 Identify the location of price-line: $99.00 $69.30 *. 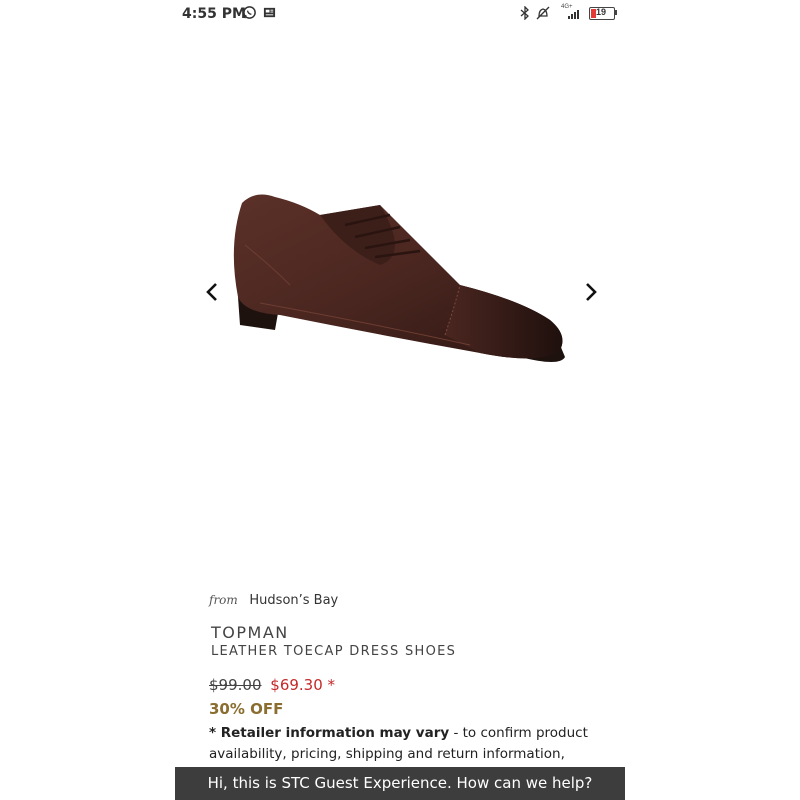
(272, 685).